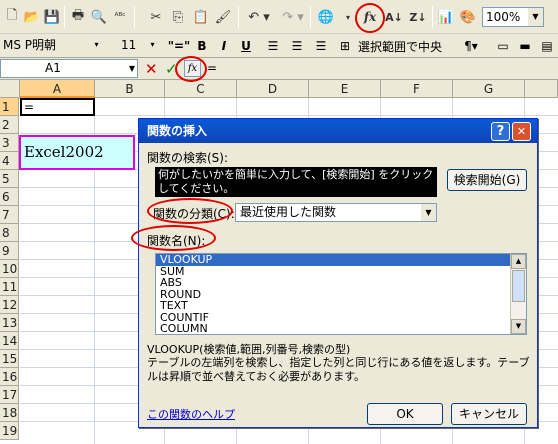 The image size is (558, 444). Describe the element at coordinates (489, 414) in the screenshot. I see `cancel-button: キャンセル` at that location.